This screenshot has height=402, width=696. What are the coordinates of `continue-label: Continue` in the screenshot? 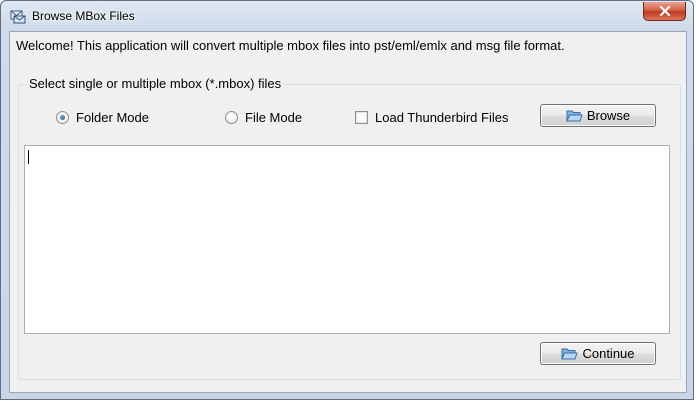 It's located at (608, 353).